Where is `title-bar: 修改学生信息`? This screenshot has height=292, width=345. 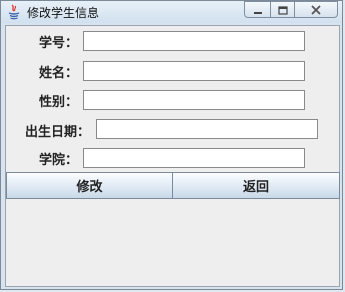
title-bar: 修改学生信息 is located at coordinates (171, 12).